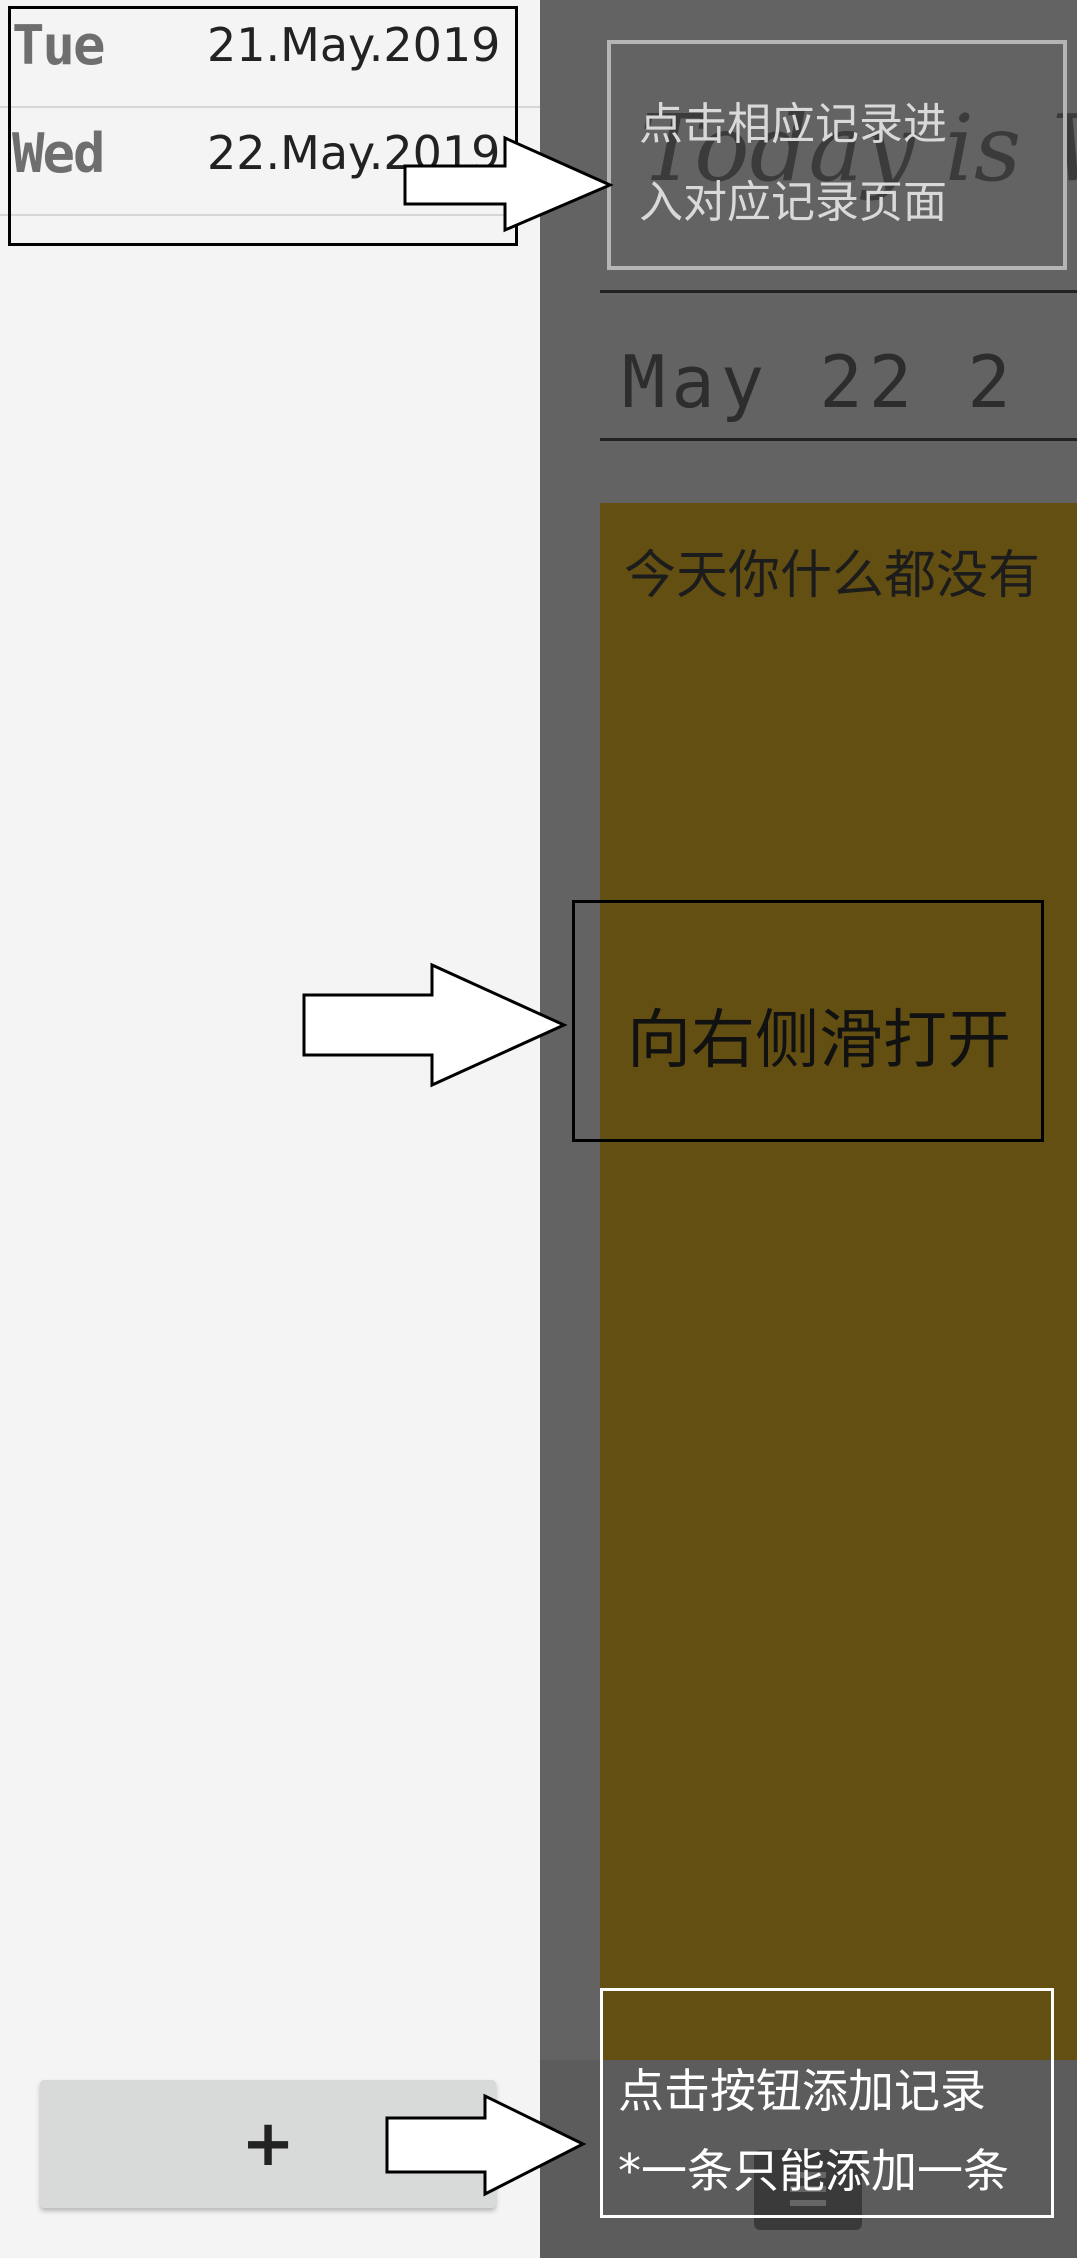 This screenshot has height=2258, width=1077. Describe the element at coordinates (819, 382) in the screenshot. I see `date-display: May 22 2` at that location.